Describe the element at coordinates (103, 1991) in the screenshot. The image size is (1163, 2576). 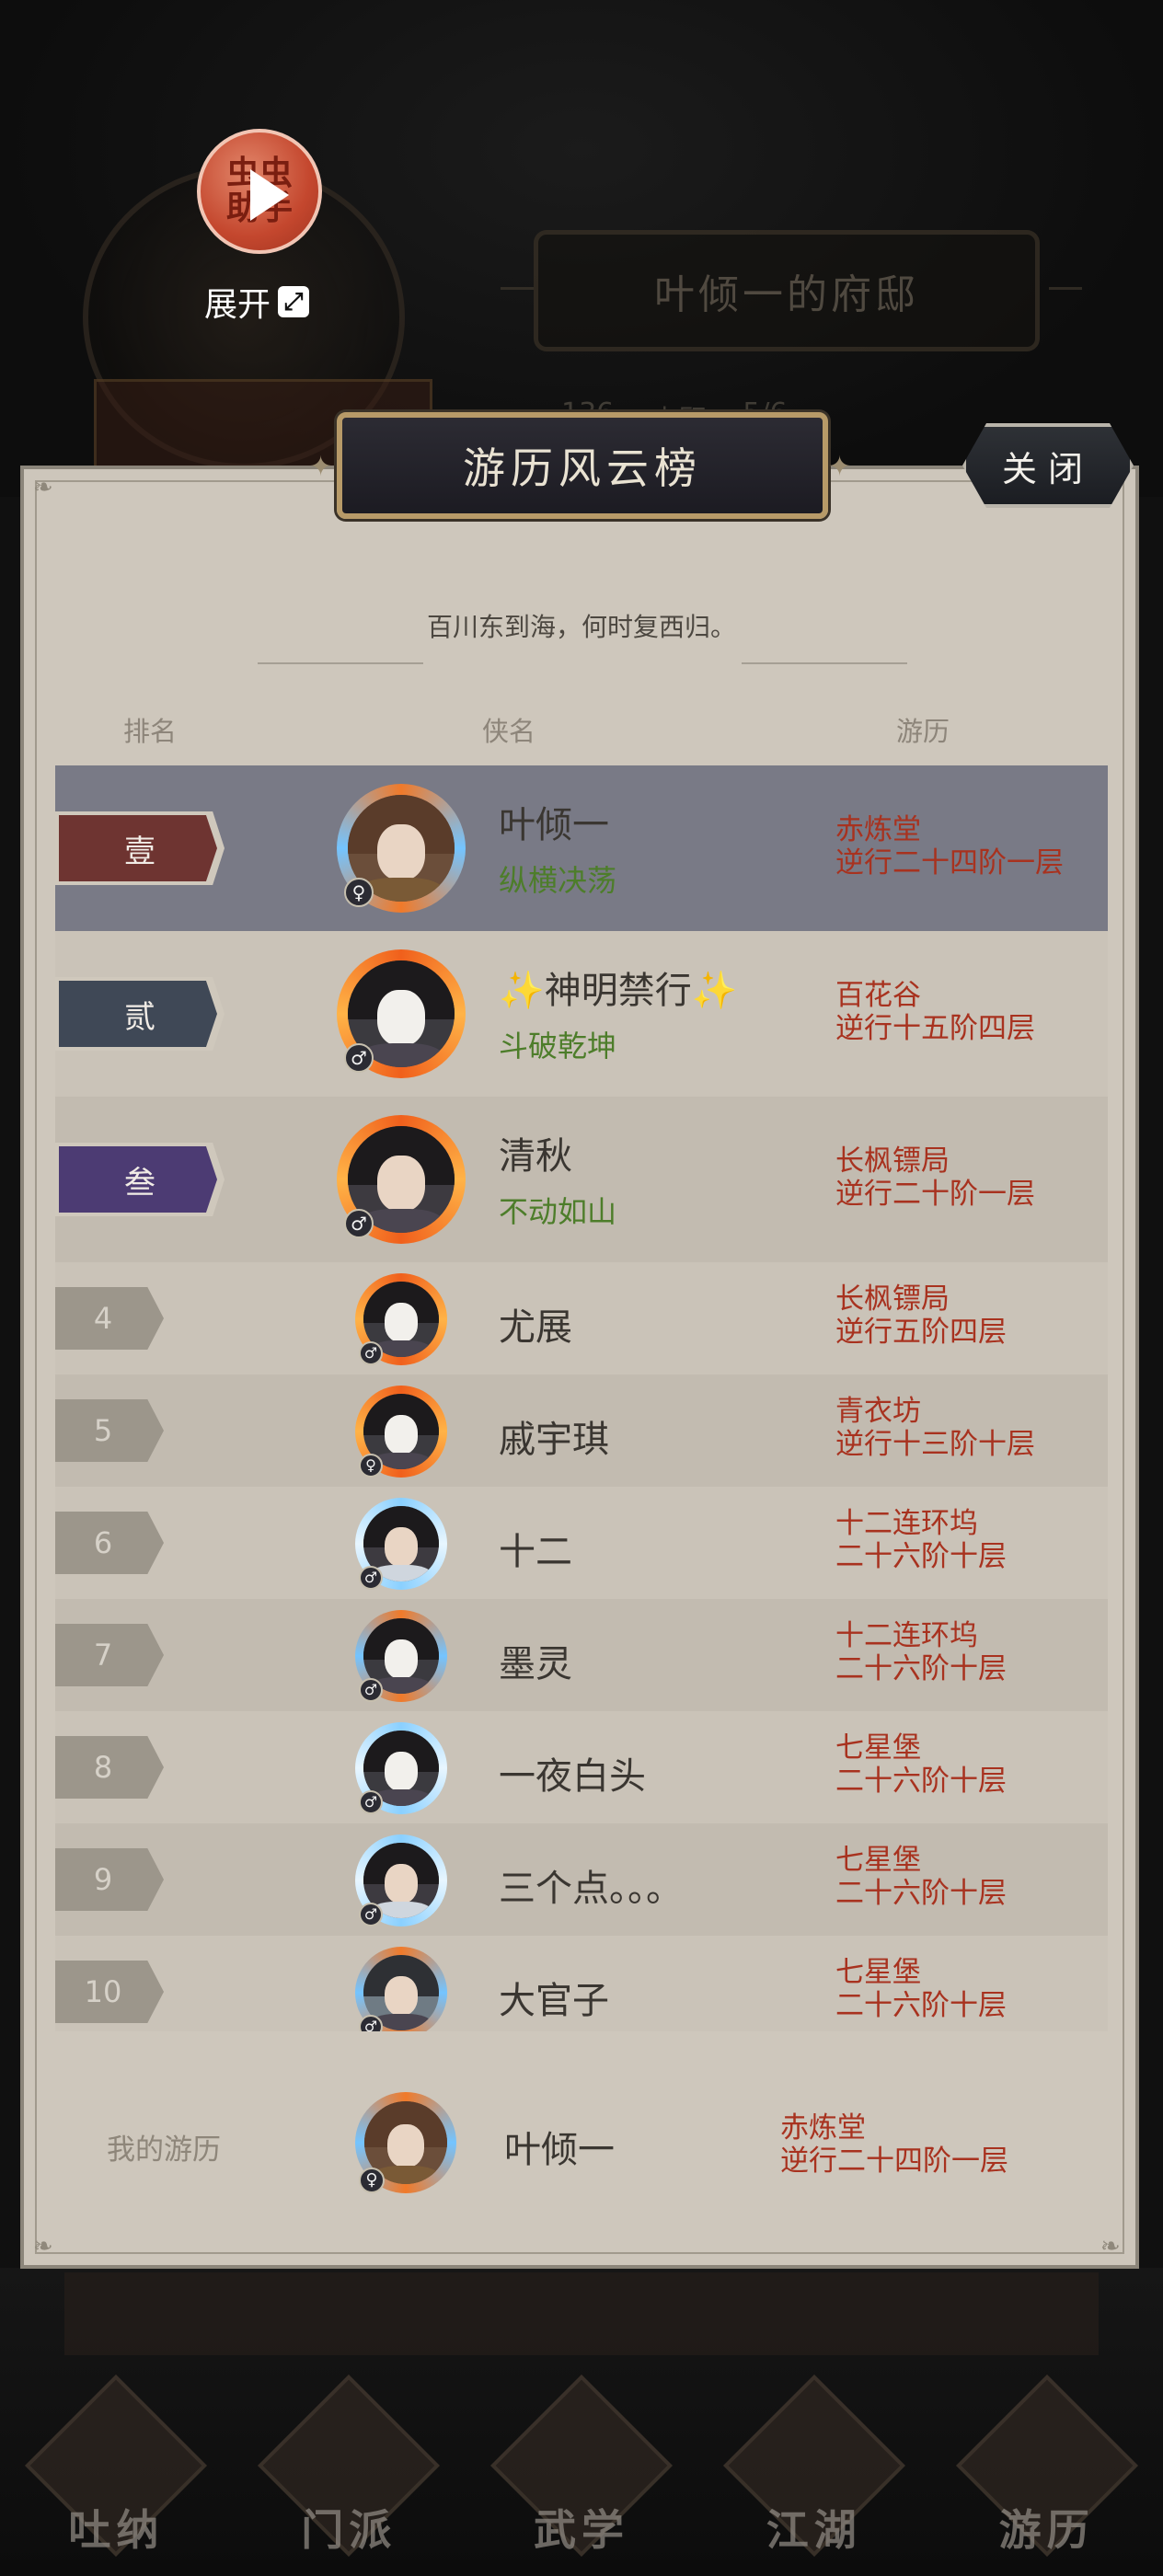
I see `rank-number: 10` at that location.